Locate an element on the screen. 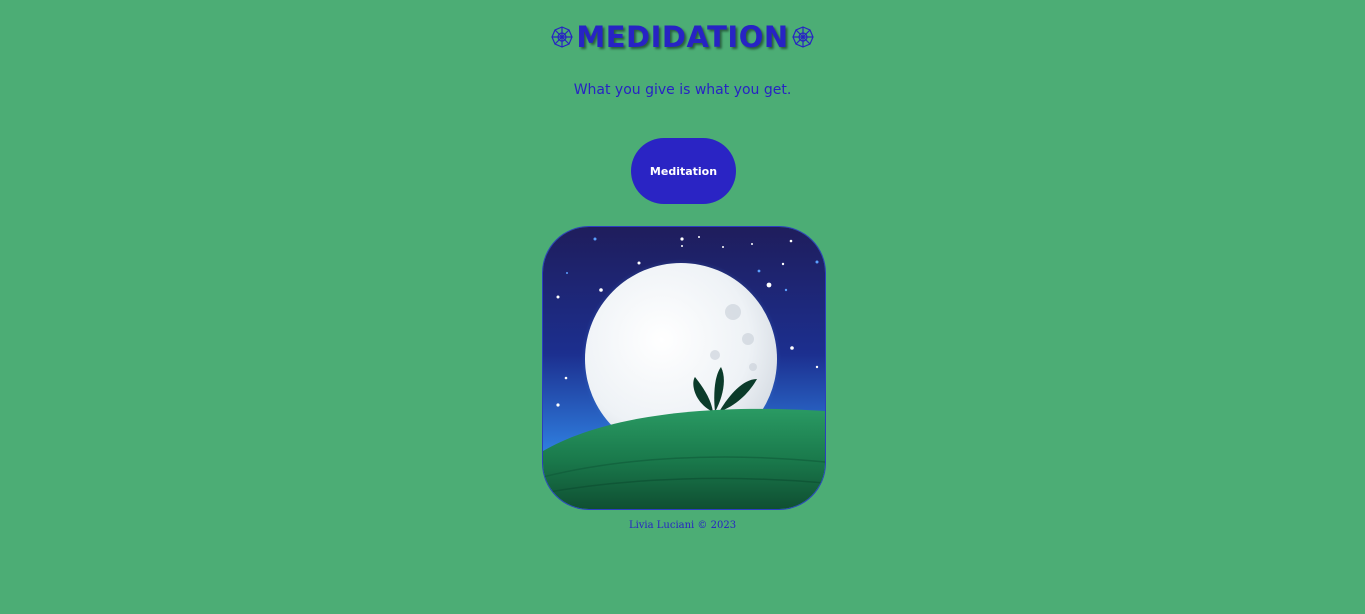  footer-credit: Livia Luciani © 2023 is located at coordinates (682, 525).